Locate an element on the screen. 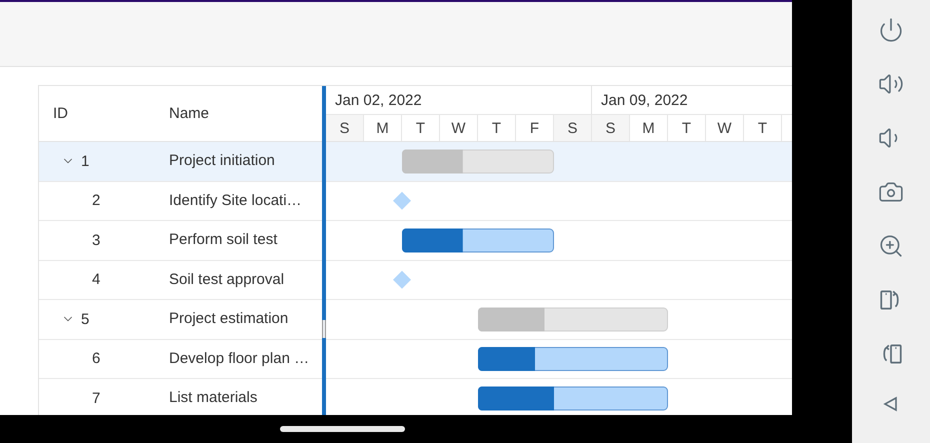 The width and height of the screenshot is (930, 443). task-row: 4 Soil test approval is located at coordinates (180, 280).